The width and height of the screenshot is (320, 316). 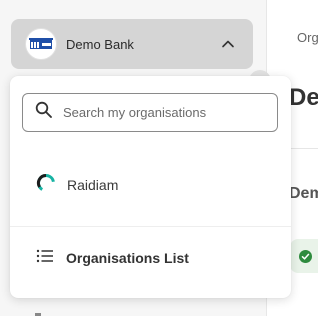 I want to click on status-badge, so click(x=304, y=256).